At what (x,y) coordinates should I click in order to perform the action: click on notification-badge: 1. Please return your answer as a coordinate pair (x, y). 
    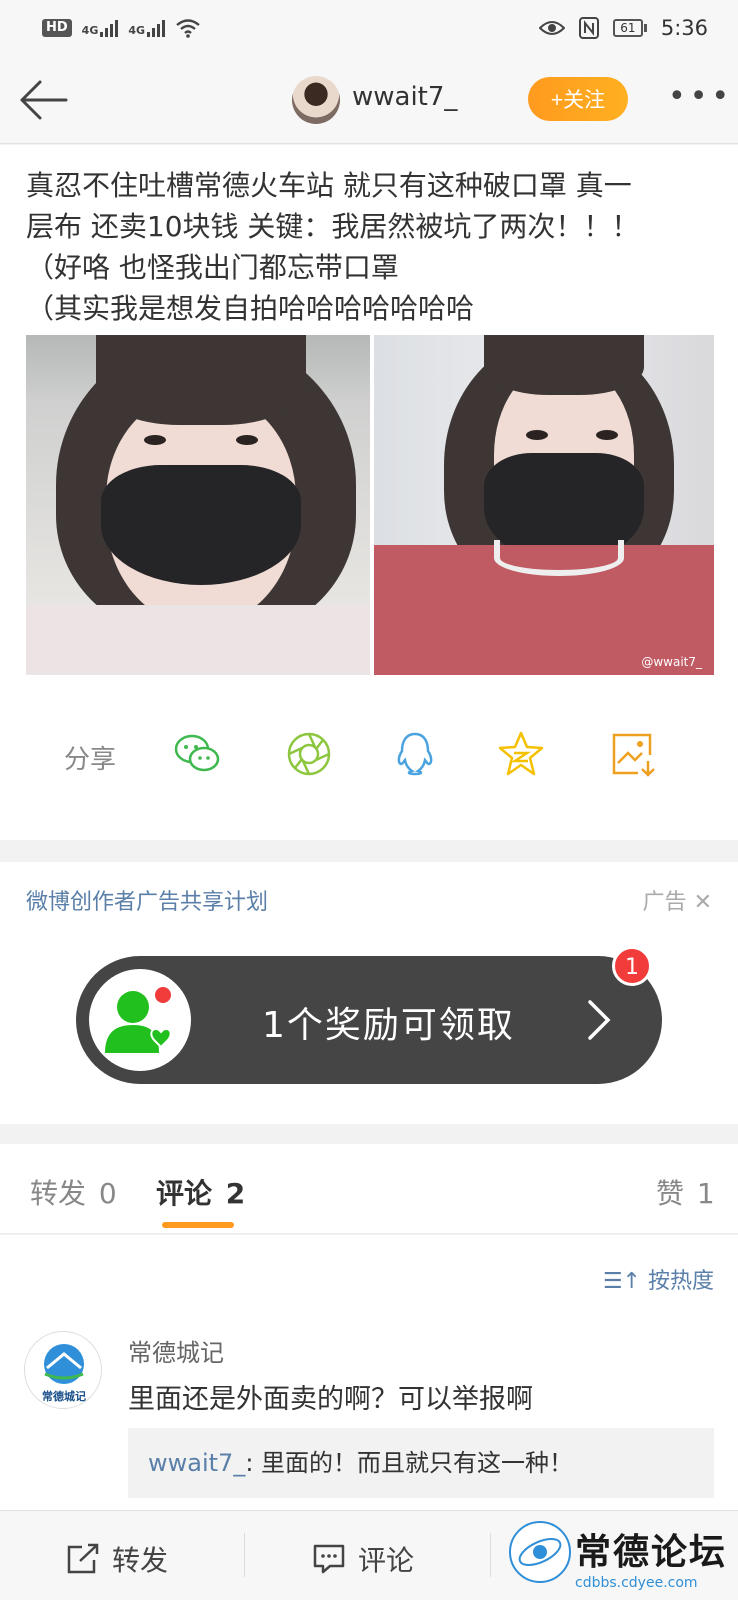
    Looking at the image, I should click on (632, 966).